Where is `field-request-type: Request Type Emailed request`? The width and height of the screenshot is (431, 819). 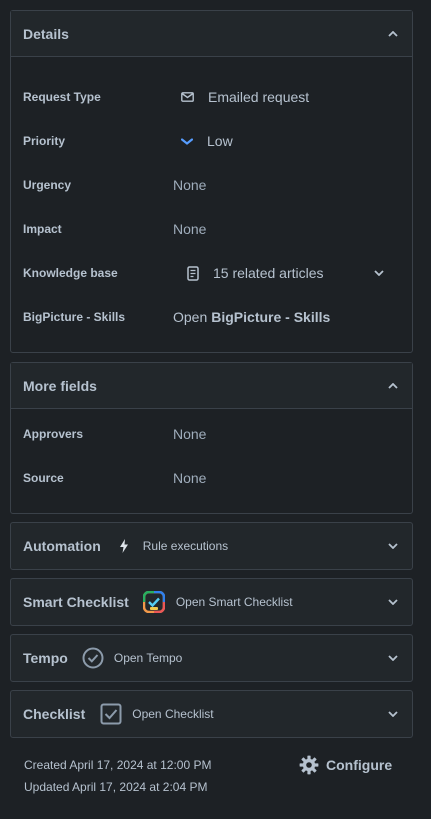
field-request-type: Request Type Emailed request is located at coordinates (211, 97).